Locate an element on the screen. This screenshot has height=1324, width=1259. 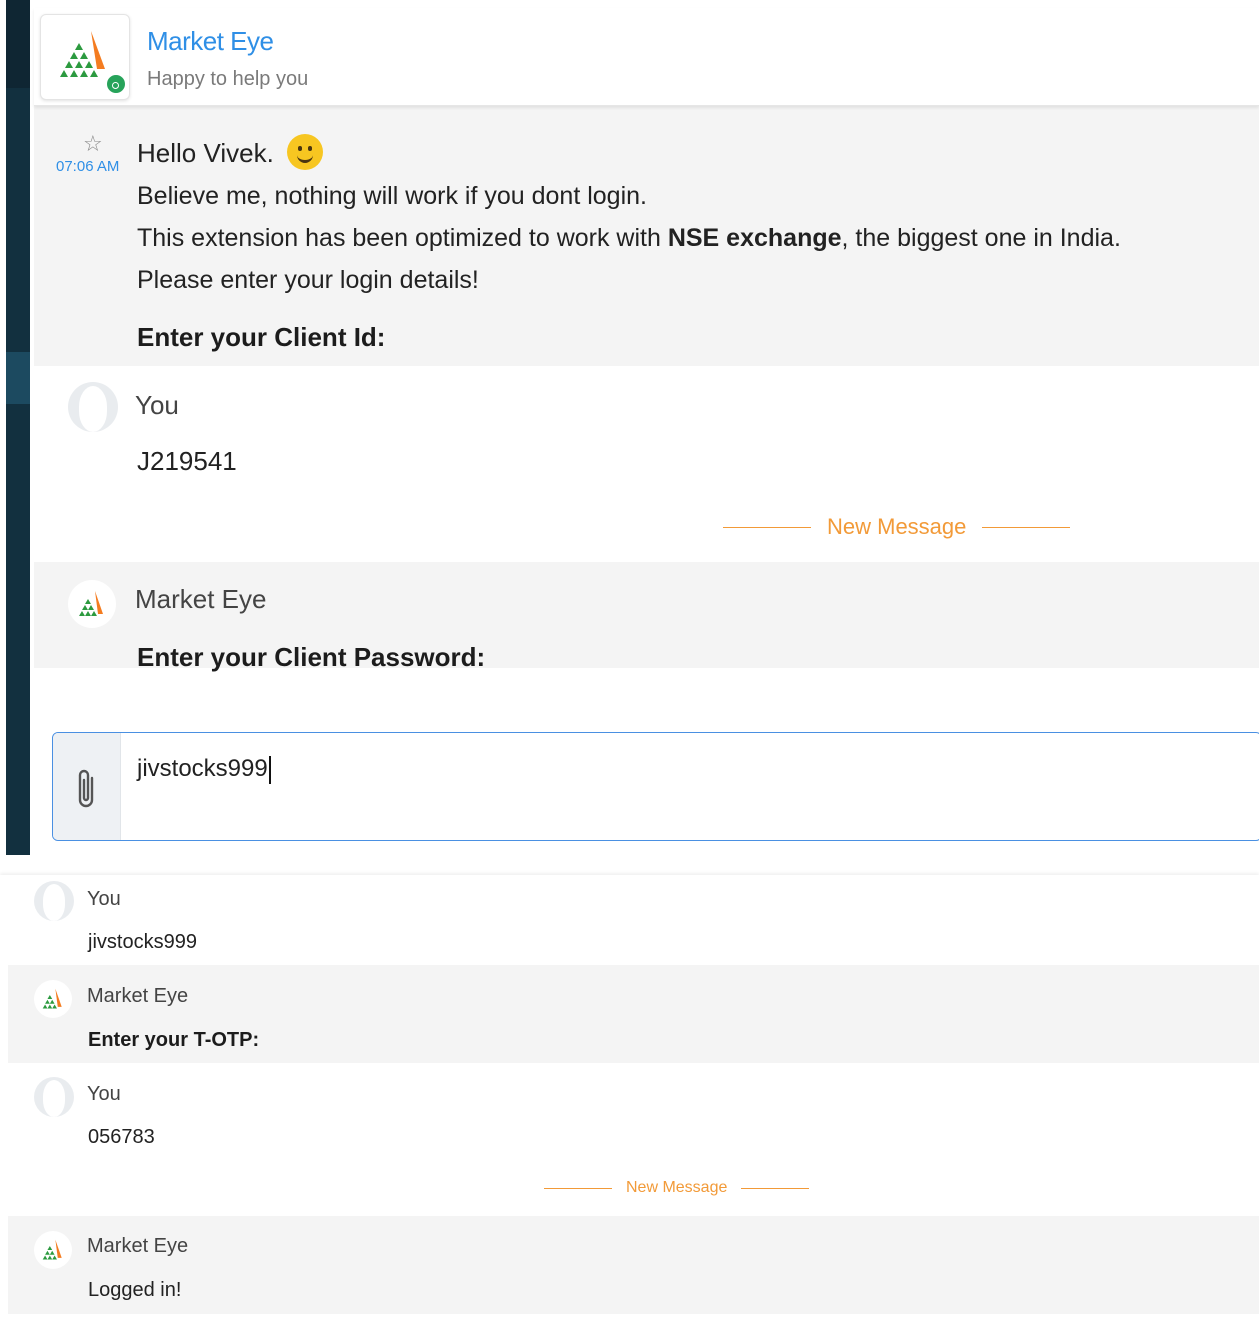
star-icon: ☆ is located at coordinates (93, 144).